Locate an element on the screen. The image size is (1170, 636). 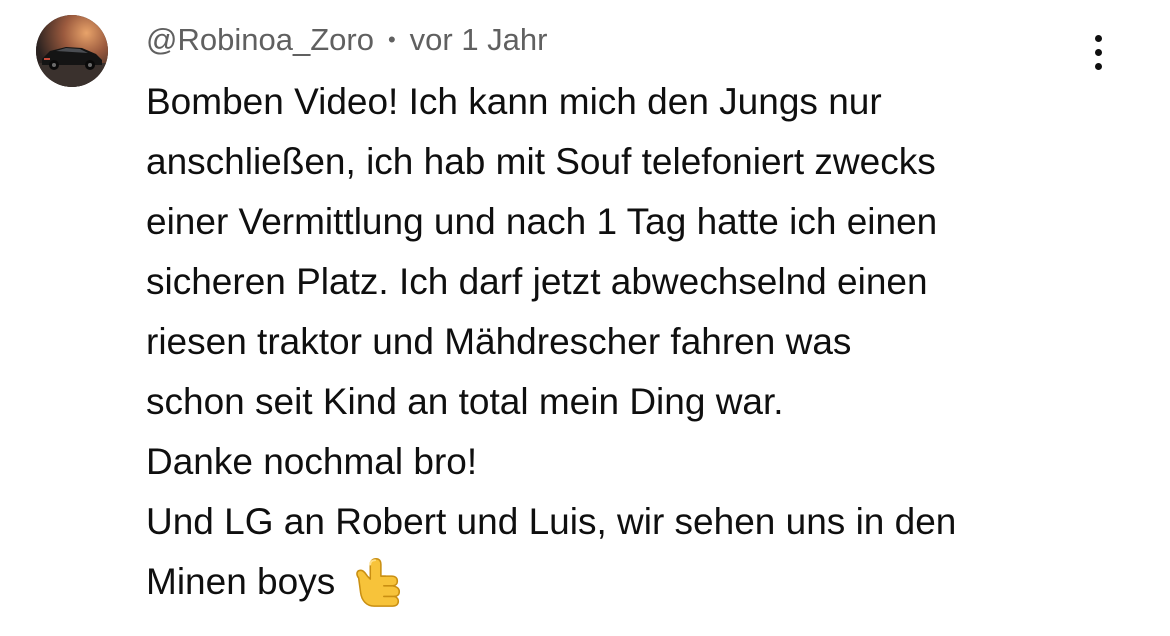
comment-line: Minen boys is located at coordinates (241, 581).